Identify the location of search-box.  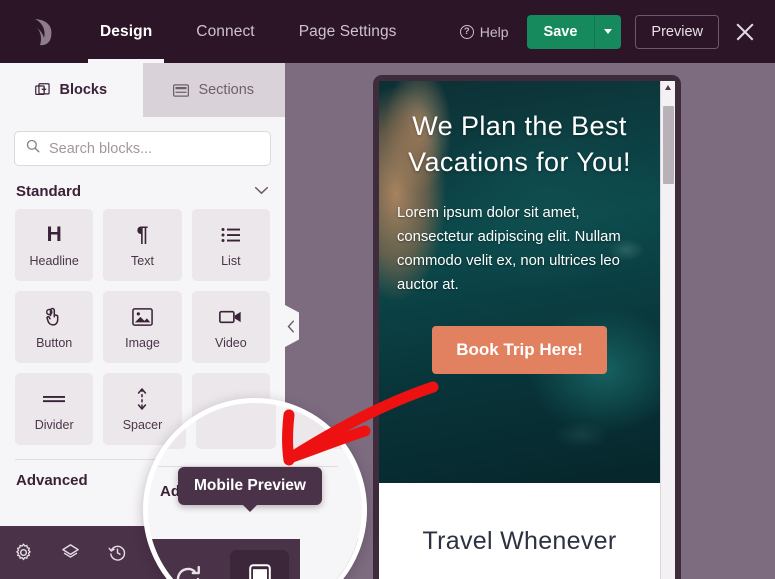
(142, 148).